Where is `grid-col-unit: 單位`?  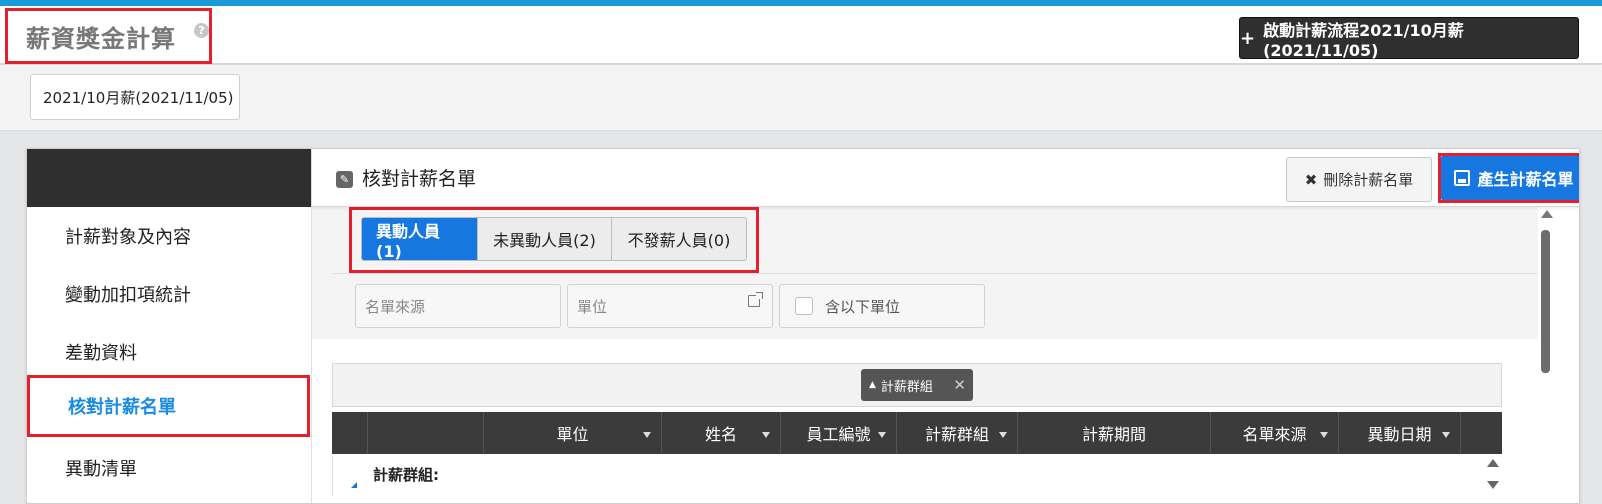
grid-col-unit: 單位 is located at coordinates (573, 433).